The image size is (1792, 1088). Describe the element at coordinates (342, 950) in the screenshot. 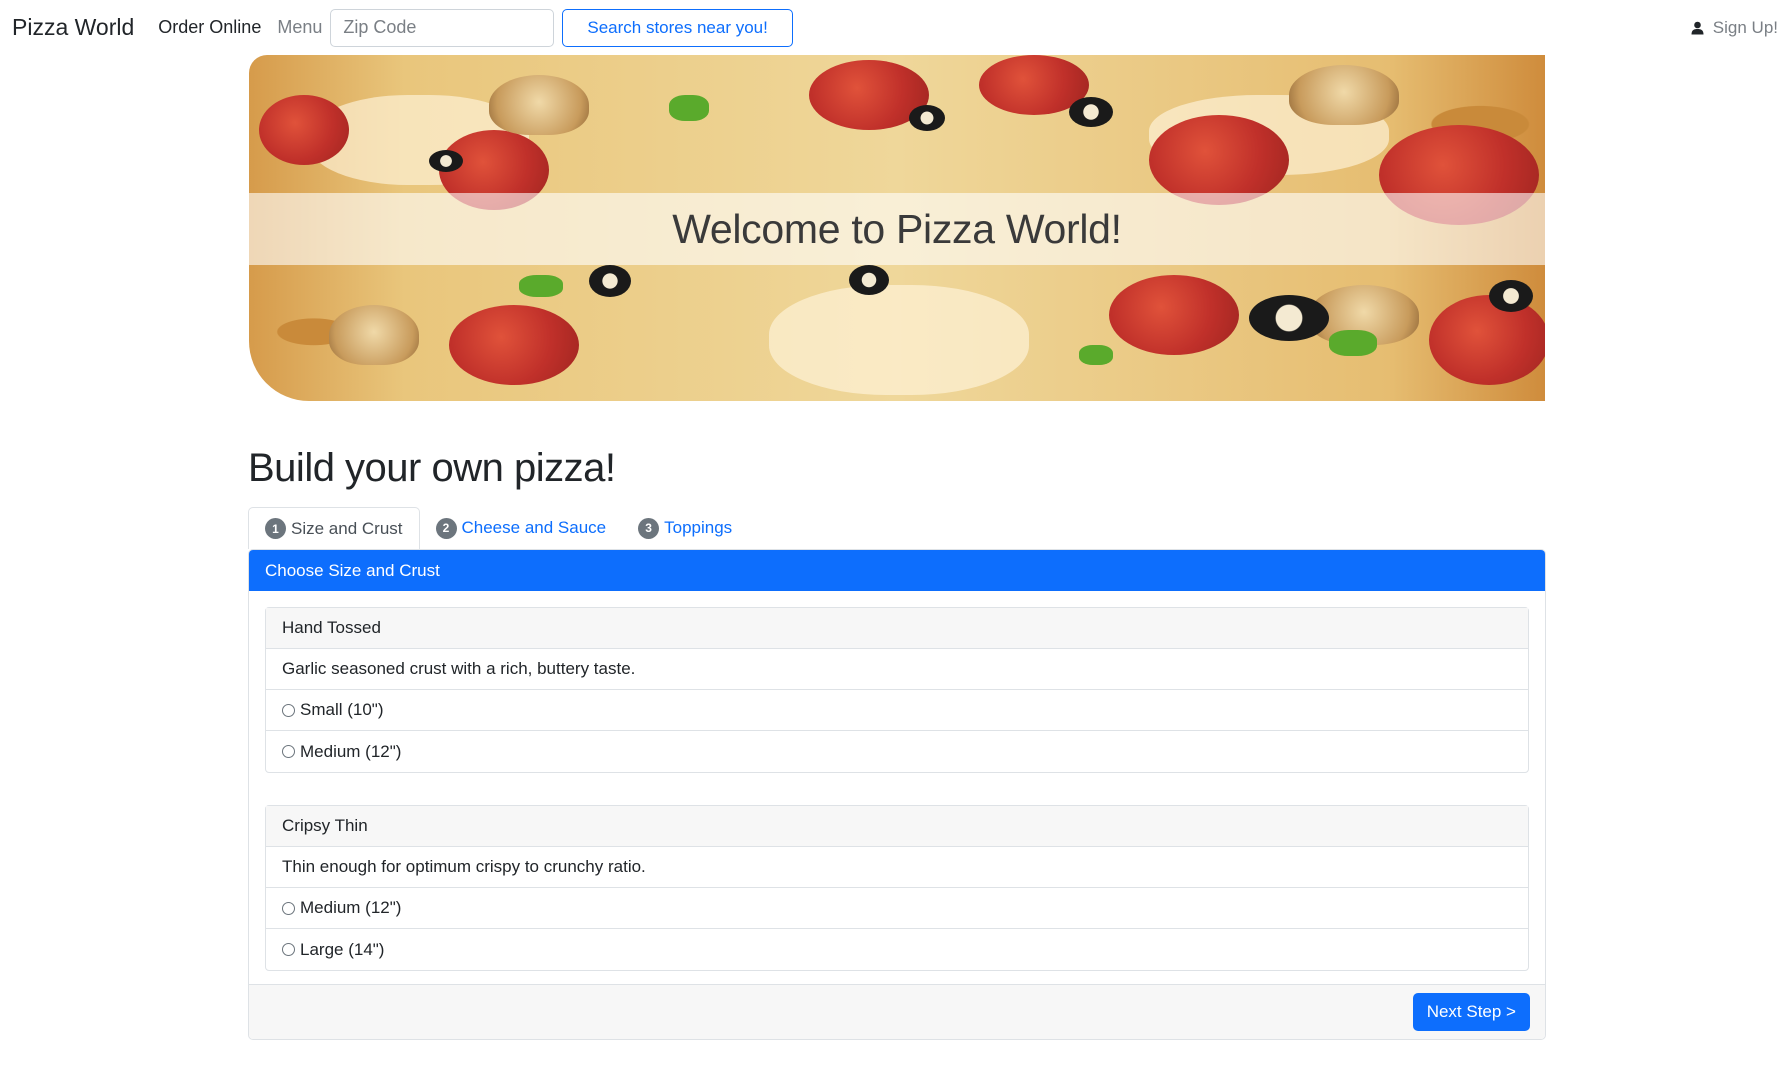

I see `size-option-label: Large (14")` at that location.